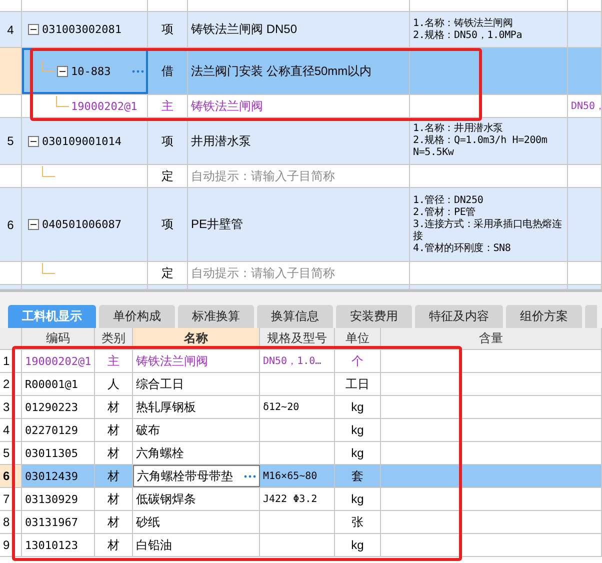 Image resolution: width=602 pixels, height=563 pixels. I want to click on row-number: 9, so click(6, 545).